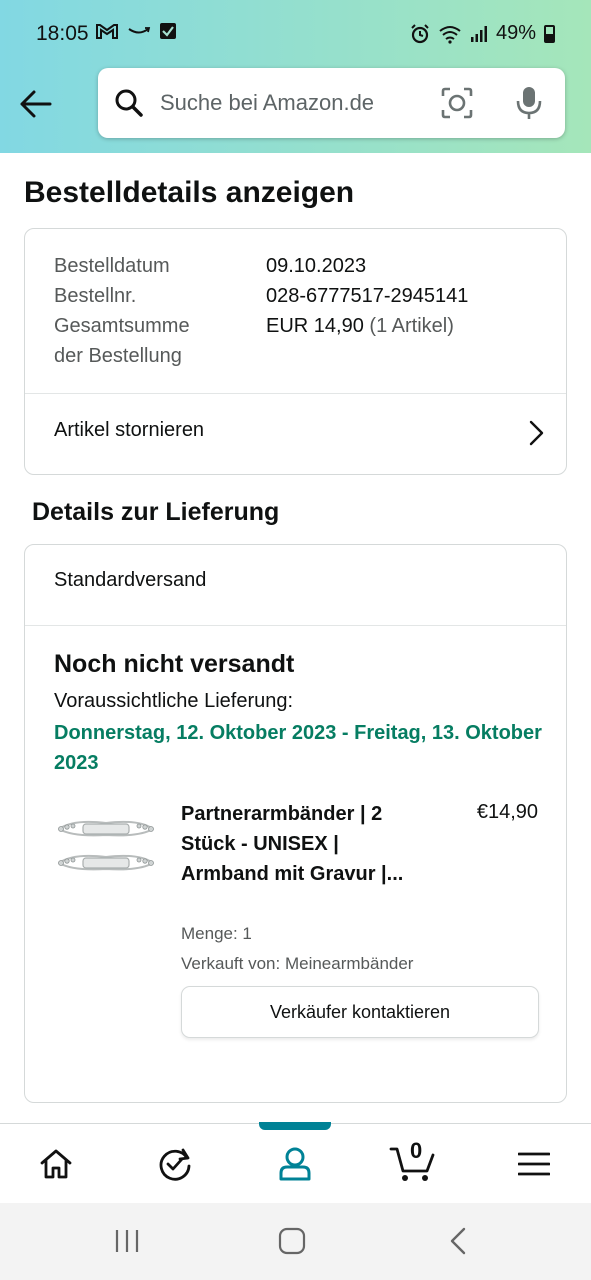  I want to click on bottom-navigation: 0, so click(295, 1162).